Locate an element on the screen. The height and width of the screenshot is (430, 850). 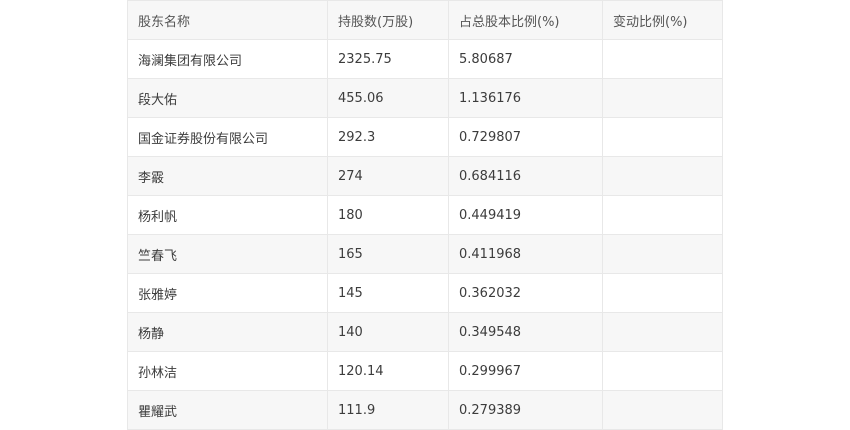
table-row: 瞿耀武 111.9 0.279389 is located at coordinates (425, 410).